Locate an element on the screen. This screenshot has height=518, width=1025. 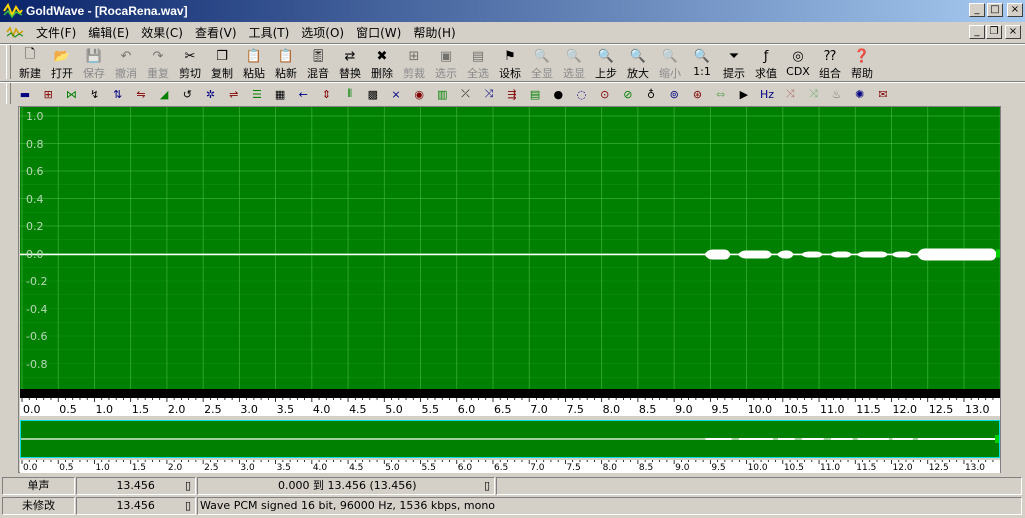
effect-button-icon: ⨯ is located at coordinates (396, 94).